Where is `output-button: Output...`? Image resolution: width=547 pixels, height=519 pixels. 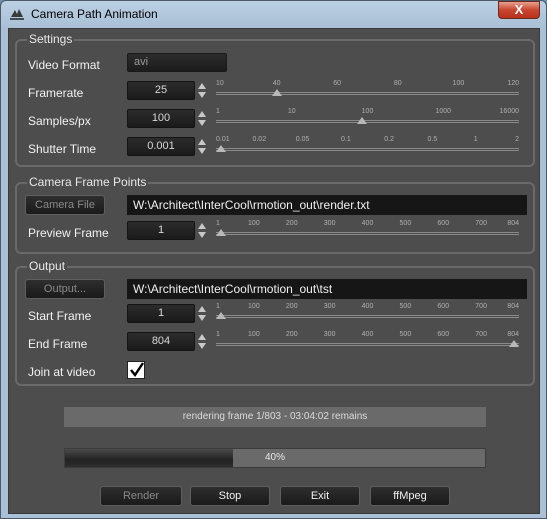 output-button: Output... is located at coordinates (65, 289).